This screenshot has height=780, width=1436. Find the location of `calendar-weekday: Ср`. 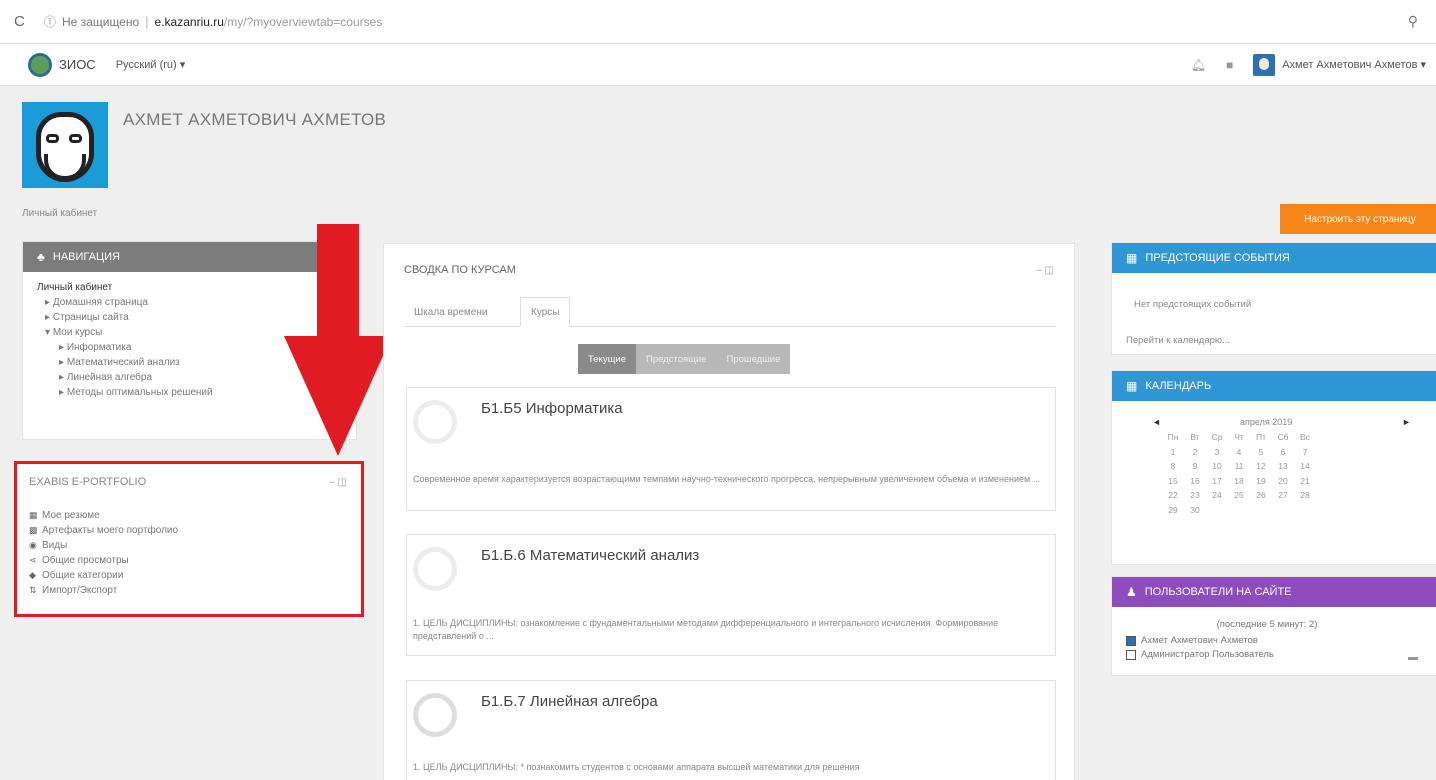

calendar-weekday: Ср is located at coordinates (1217, 437).